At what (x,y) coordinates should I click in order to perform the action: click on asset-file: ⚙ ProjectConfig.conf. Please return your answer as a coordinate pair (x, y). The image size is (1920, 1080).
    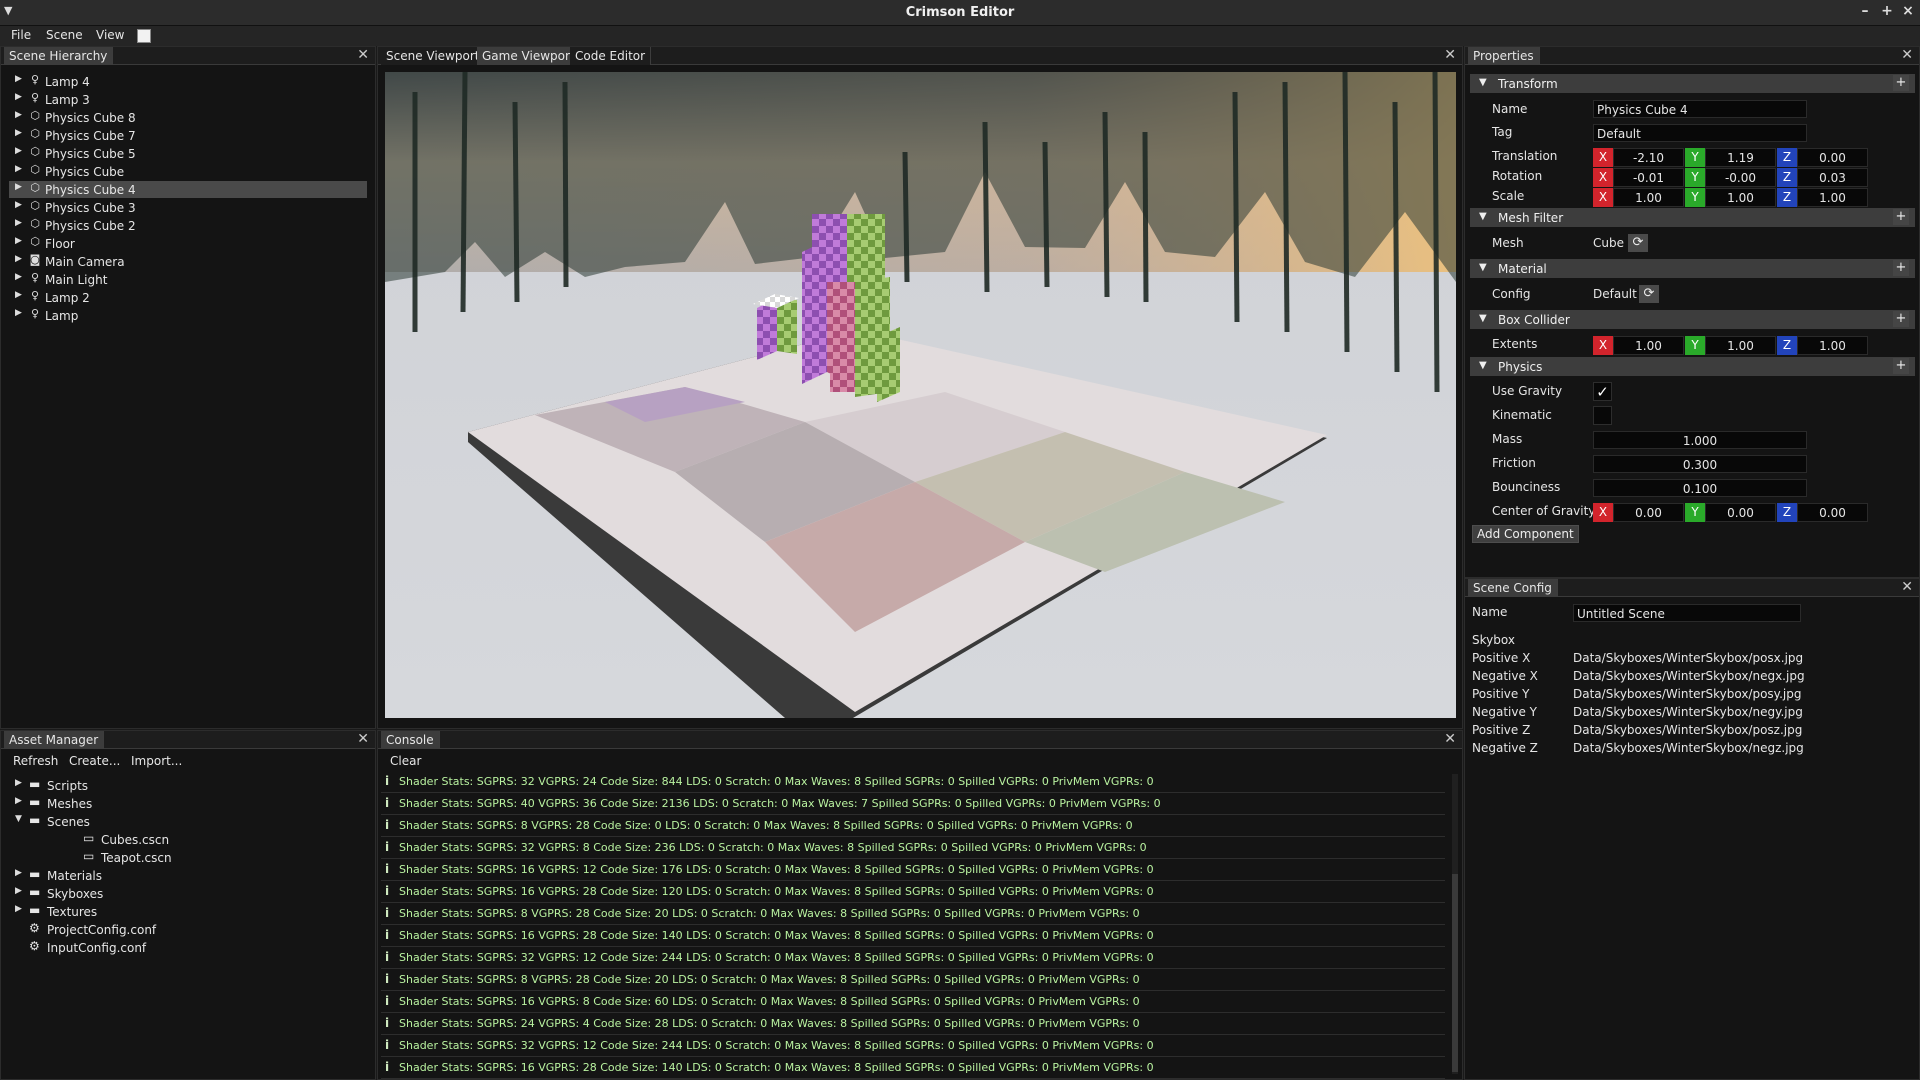
    Looking at the image, I should click on (165, 929).